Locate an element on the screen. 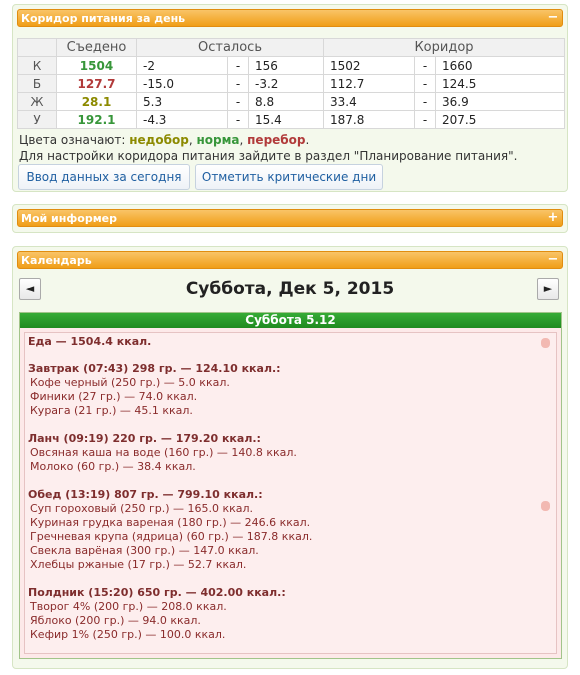  row-label: Ж is located at coordinates (37, 101).